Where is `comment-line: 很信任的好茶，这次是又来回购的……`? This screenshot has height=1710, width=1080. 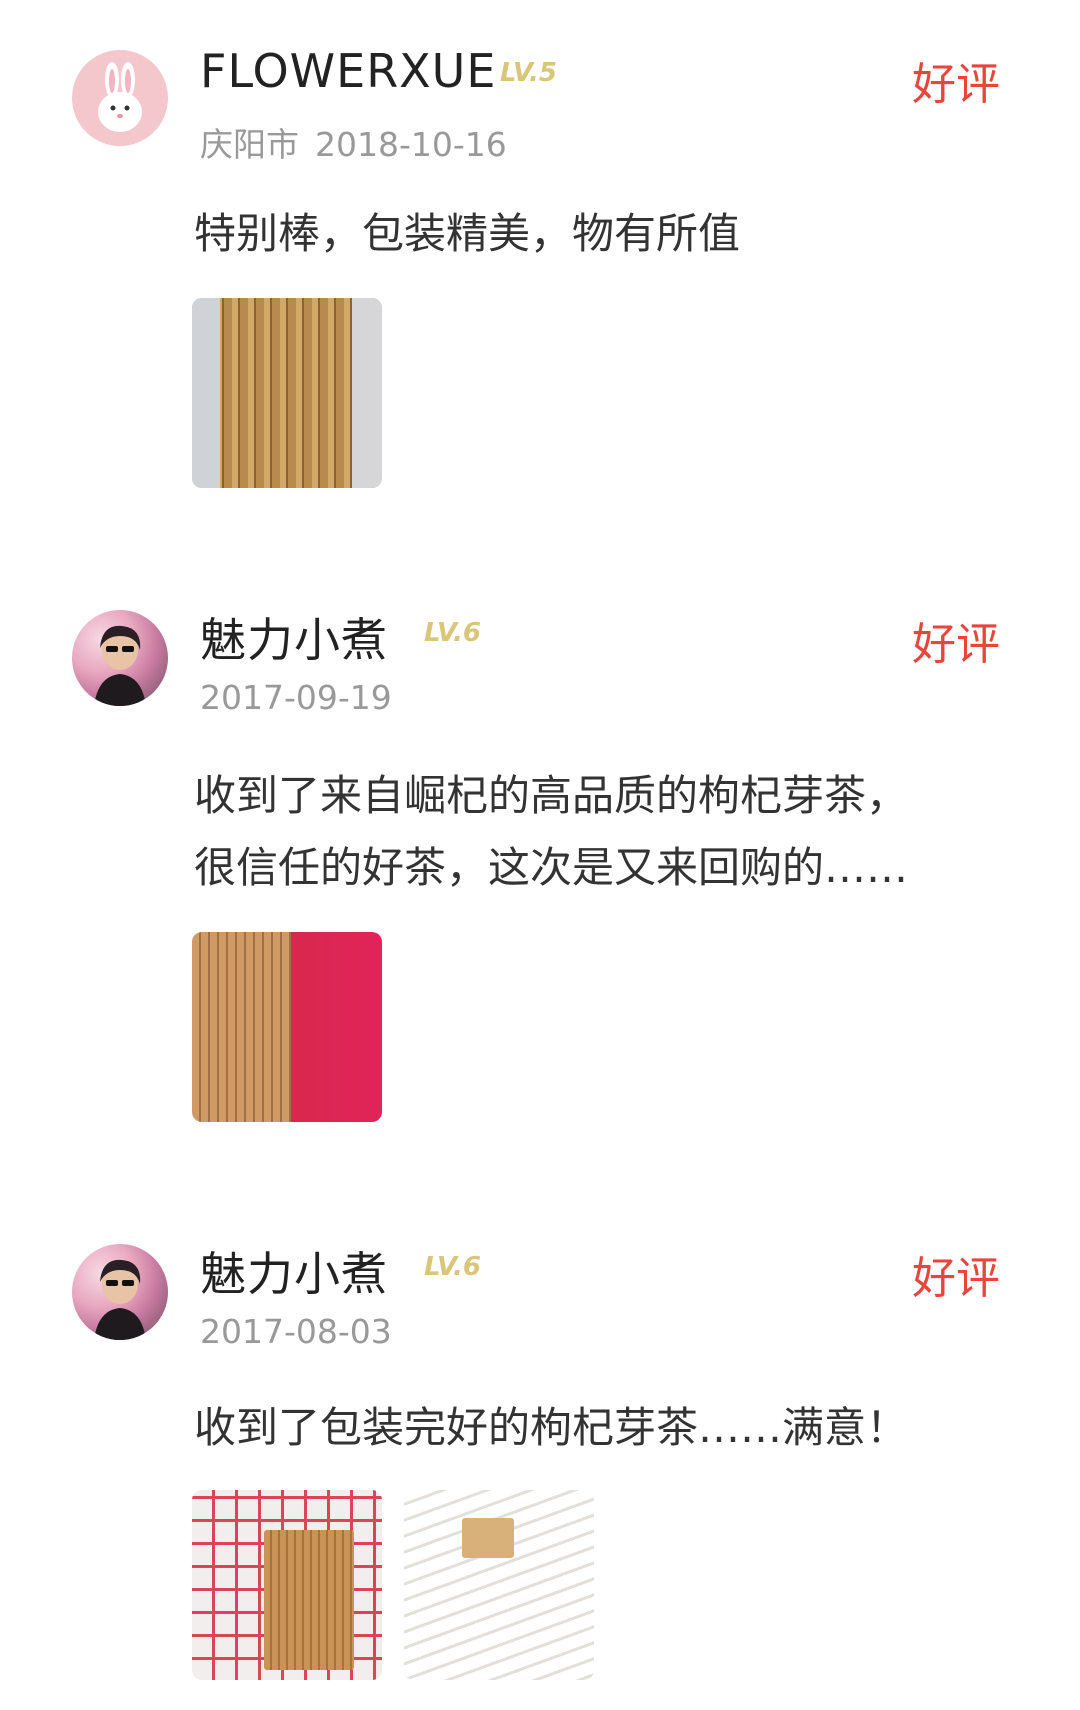
comment-line: 很信任的好茶，这次是又来回购的…… is located at coordinates (551, 867).